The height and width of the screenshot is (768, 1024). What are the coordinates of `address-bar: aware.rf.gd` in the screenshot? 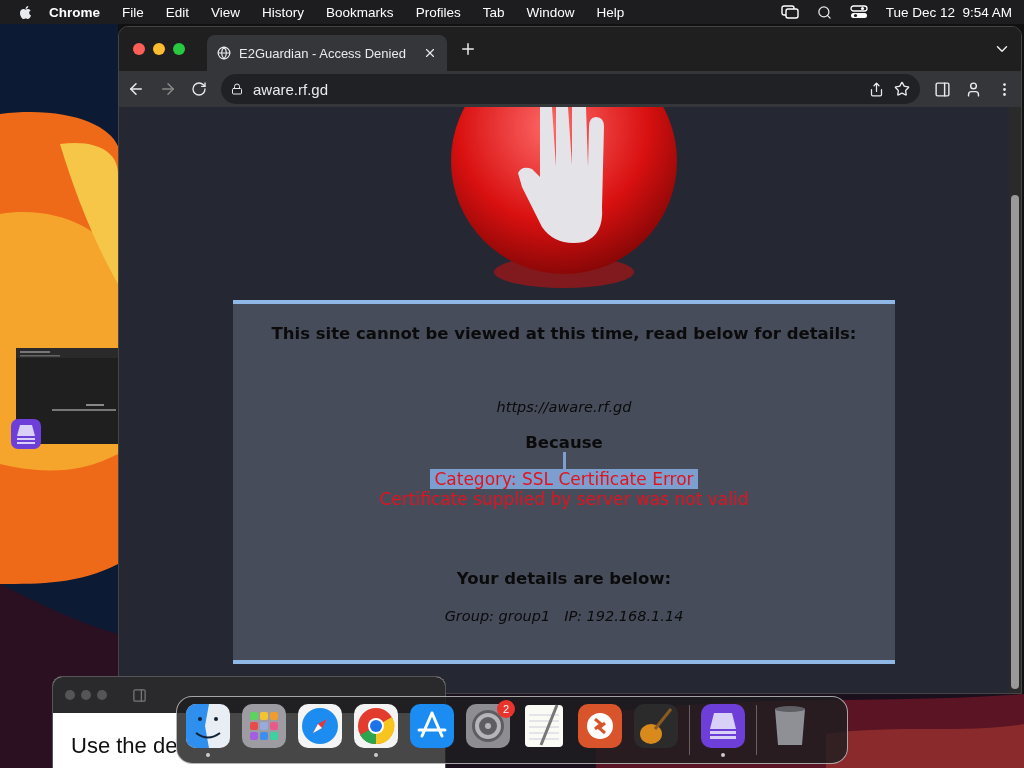 It's located at (570, 89).